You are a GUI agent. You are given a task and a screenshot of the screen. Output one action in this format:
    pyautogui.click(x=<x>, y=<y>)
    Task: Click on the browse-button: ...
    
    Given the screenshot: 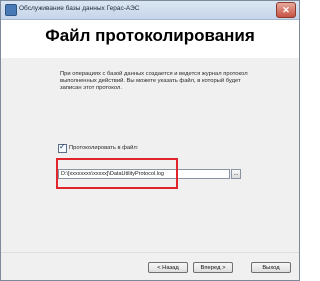 What is the action you would take?
    pyautogui.click(x=236, y=174)
    